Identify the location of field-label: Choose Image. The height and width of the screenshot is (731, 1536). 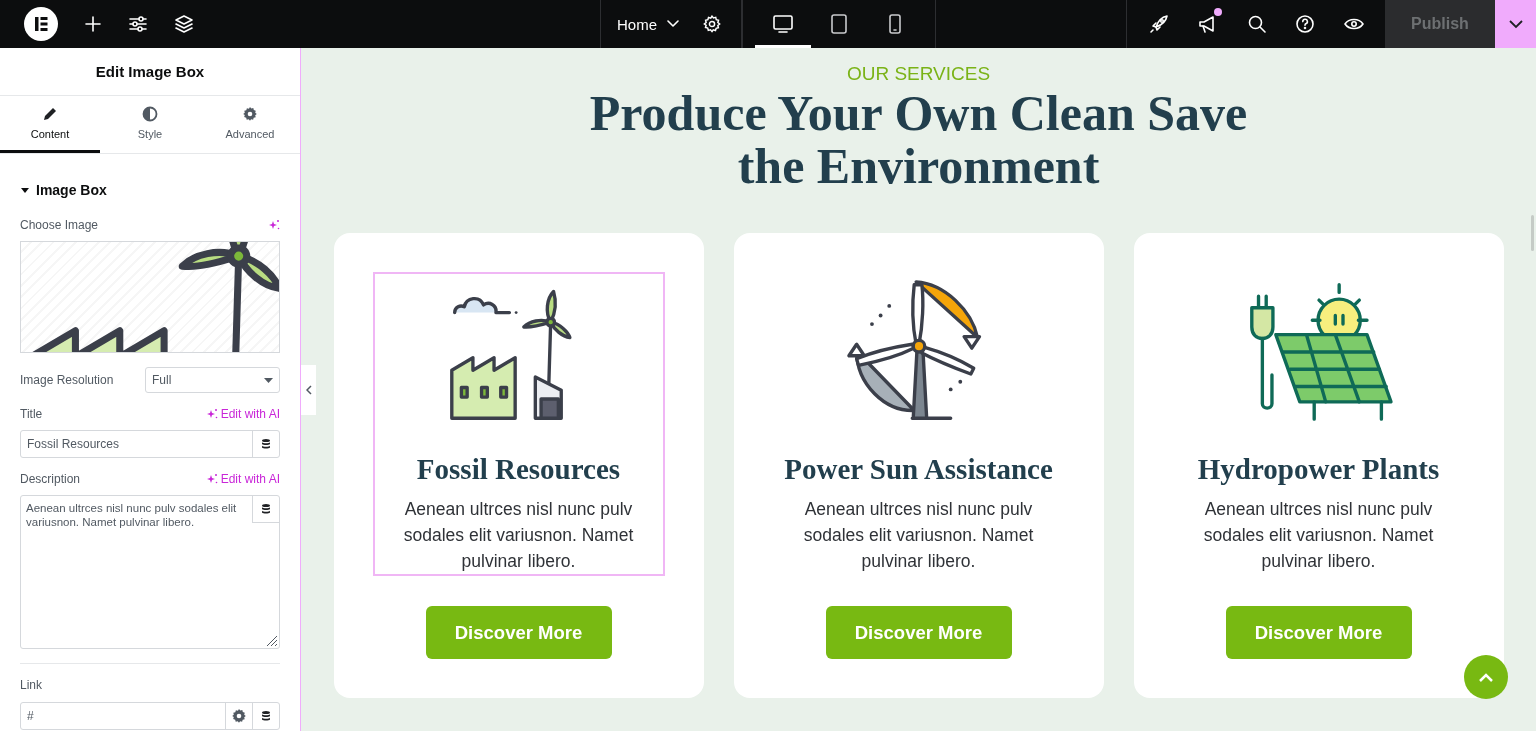
(59, 225).